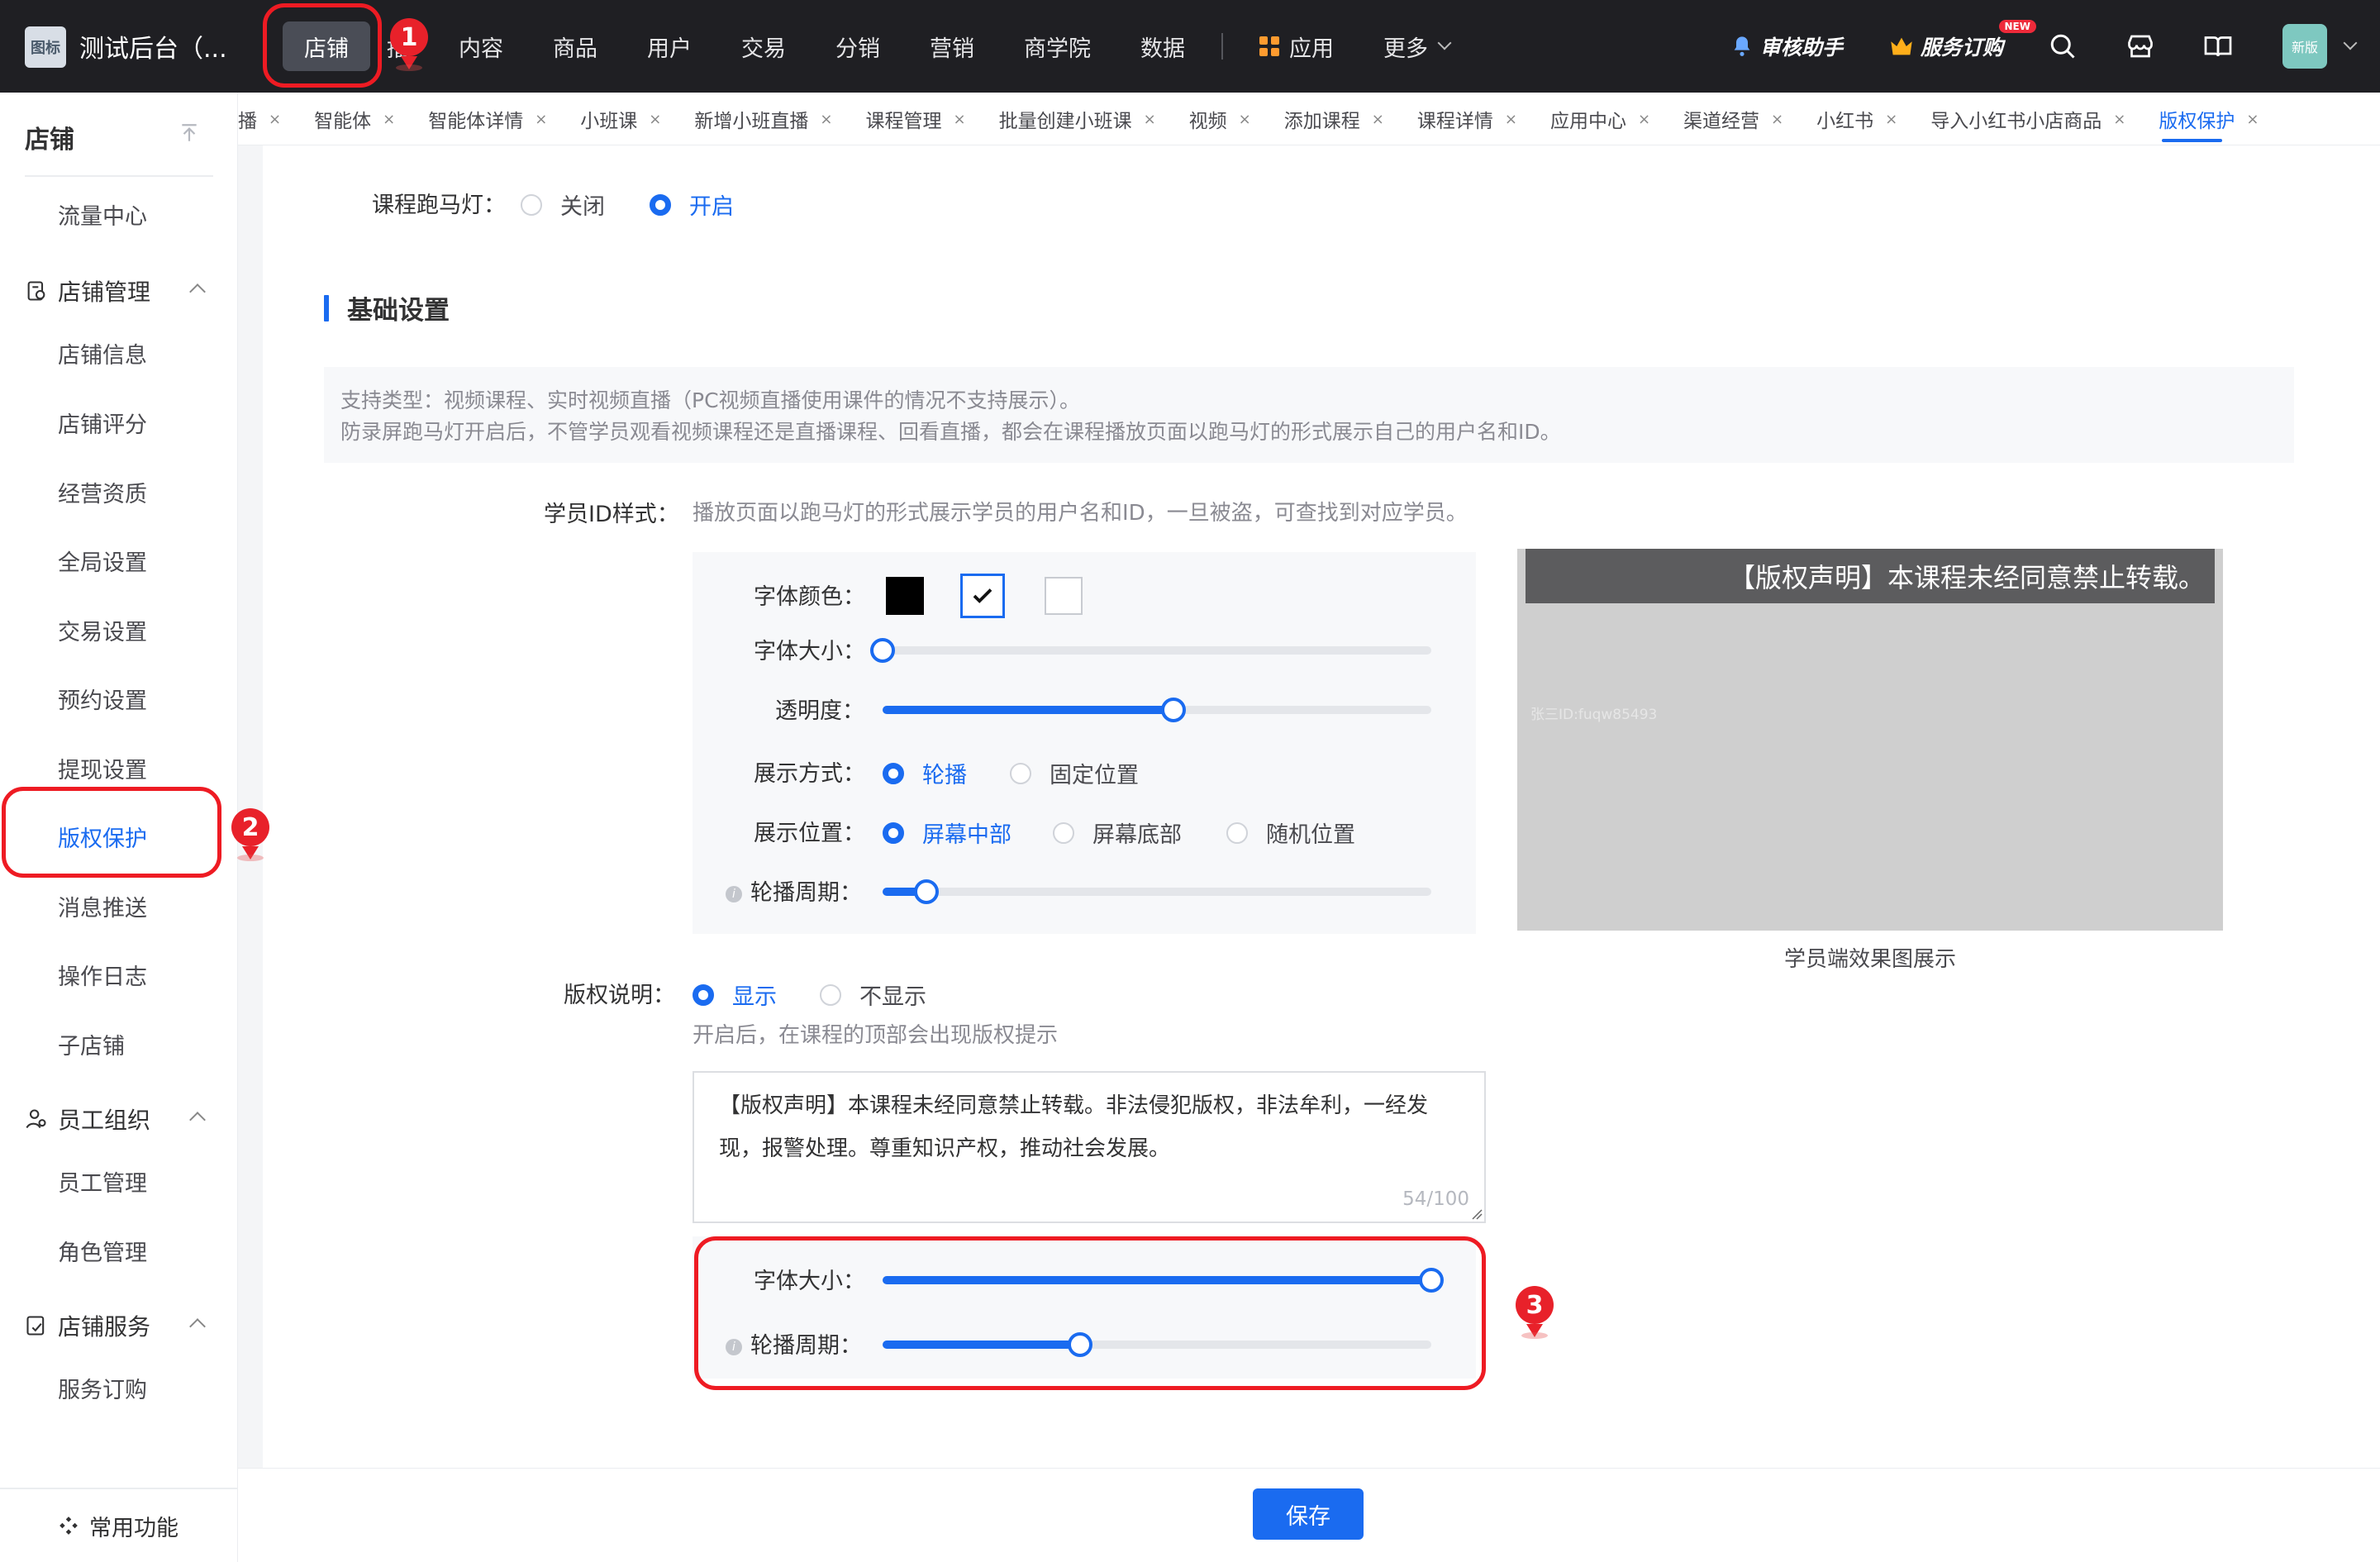 The image size is (2380, 1562). What do you see at coordinates (102, 214) in the screenshot?
I see `sidebar-item-traffic-center: 流量中心` at bounding box center [102, 214].